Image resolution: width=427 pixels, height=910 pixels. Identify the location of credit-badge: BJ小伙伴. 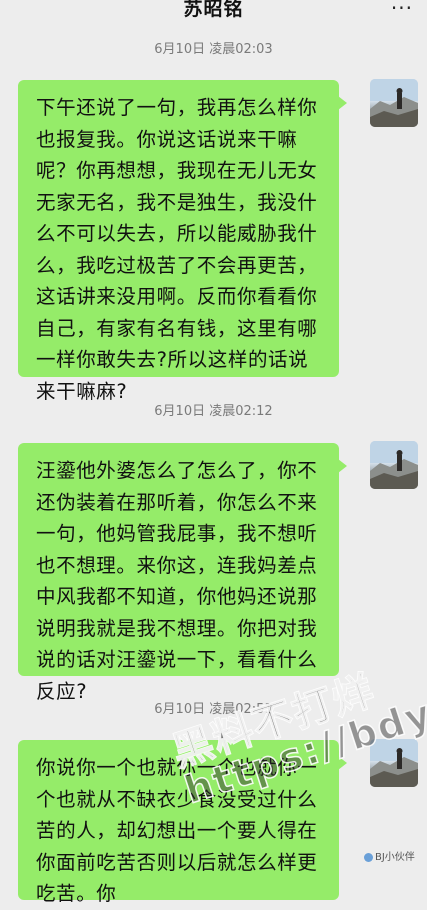
(389, 855).